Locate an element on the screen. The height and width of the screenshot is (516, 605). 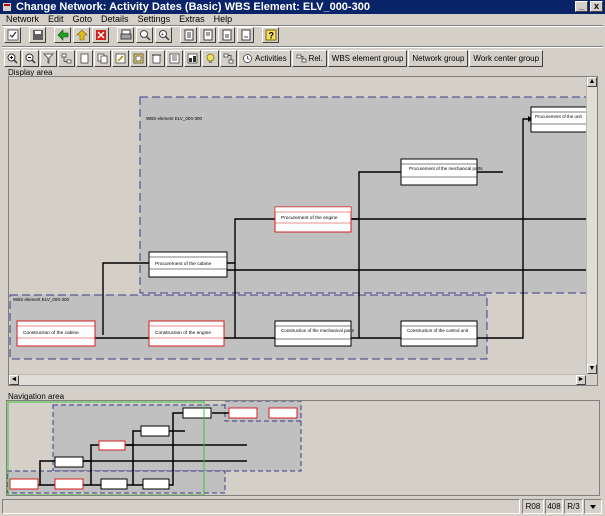
wbs-element-group-button: WBS element group is located at coordinates (367, 58).